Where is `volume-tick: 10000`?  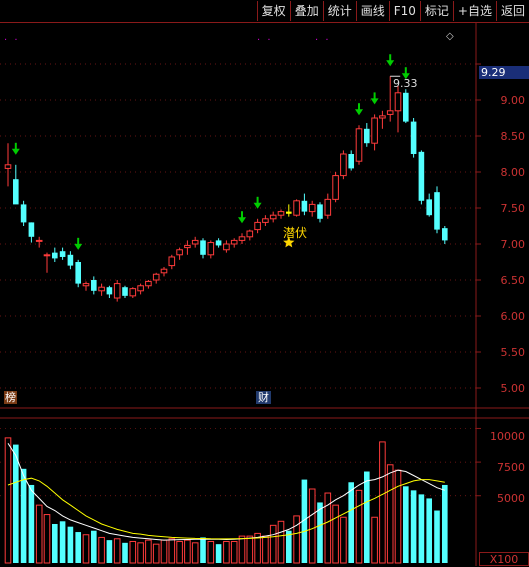 volume-tick: 10000 is located at coordinates (507, 436).